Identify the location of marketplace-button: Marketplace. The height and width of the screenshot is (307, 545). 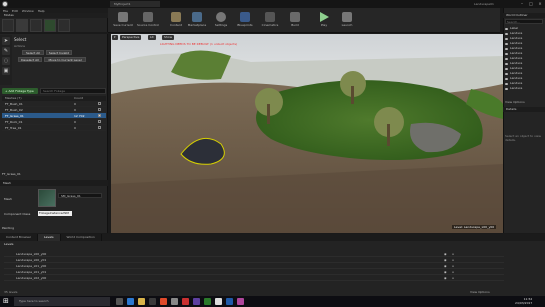
(197, 21).